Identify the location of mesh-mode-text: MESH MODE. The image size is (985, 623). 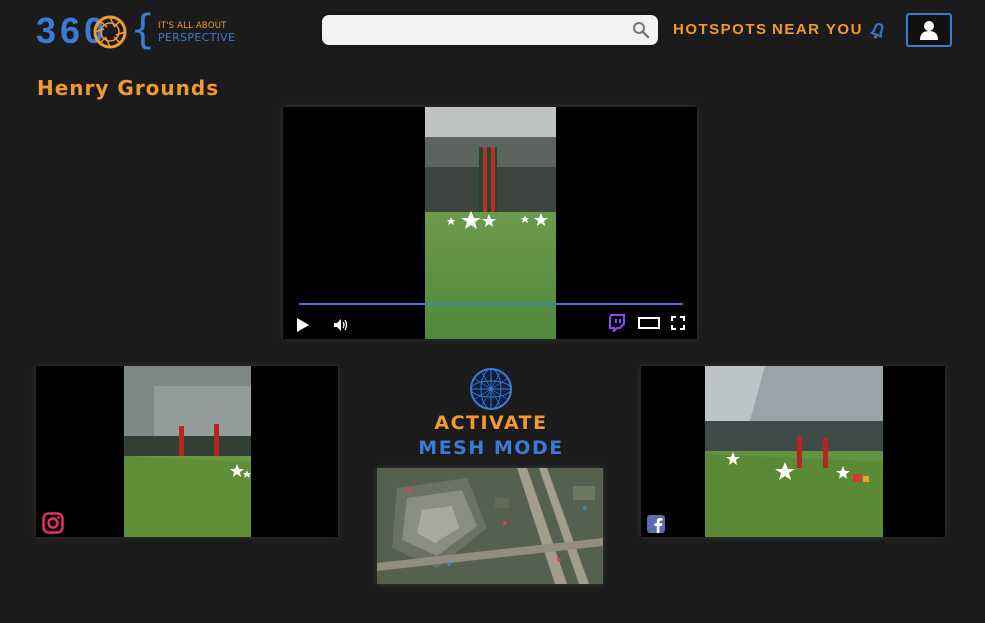
(491, 448).